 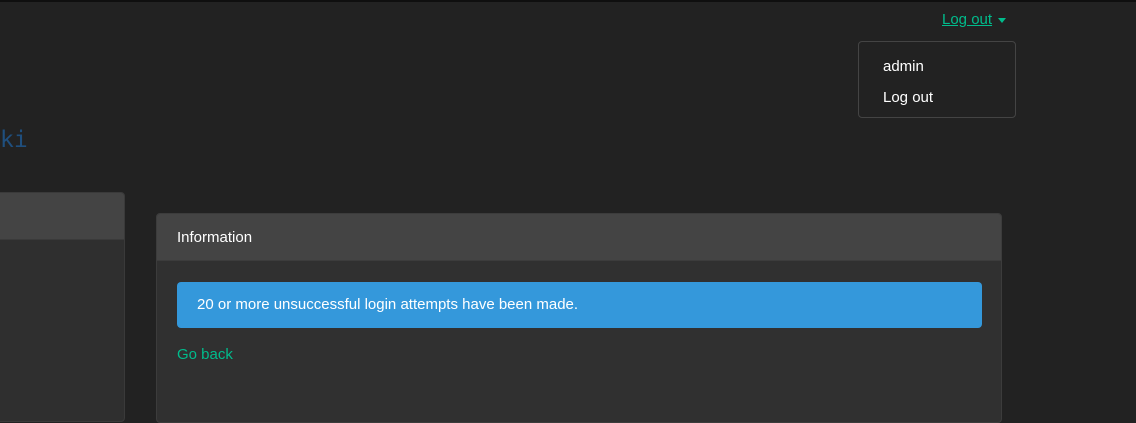 I want to click on user-menu-label: Log out, so click(x=967, y=19).